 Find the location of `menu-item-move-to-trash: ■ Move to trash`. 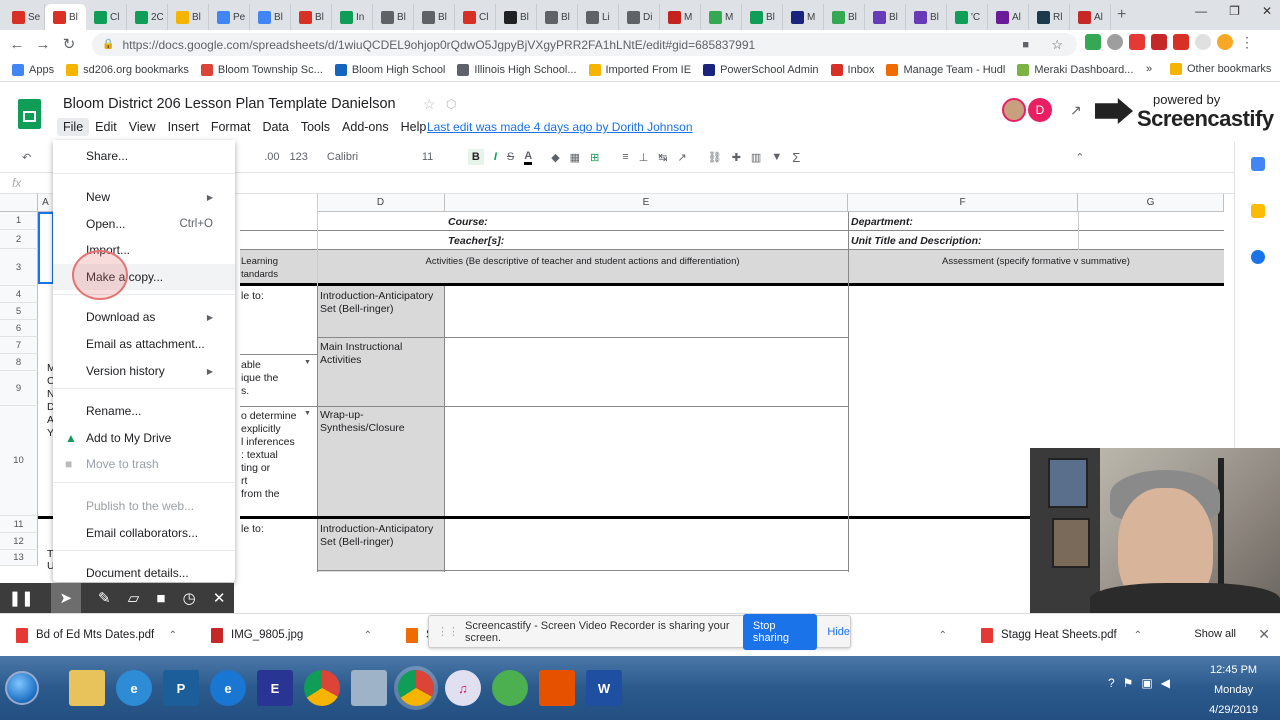

menu-item-move-to-trash: ■ Move to trash is located at coordinates (144, 464).